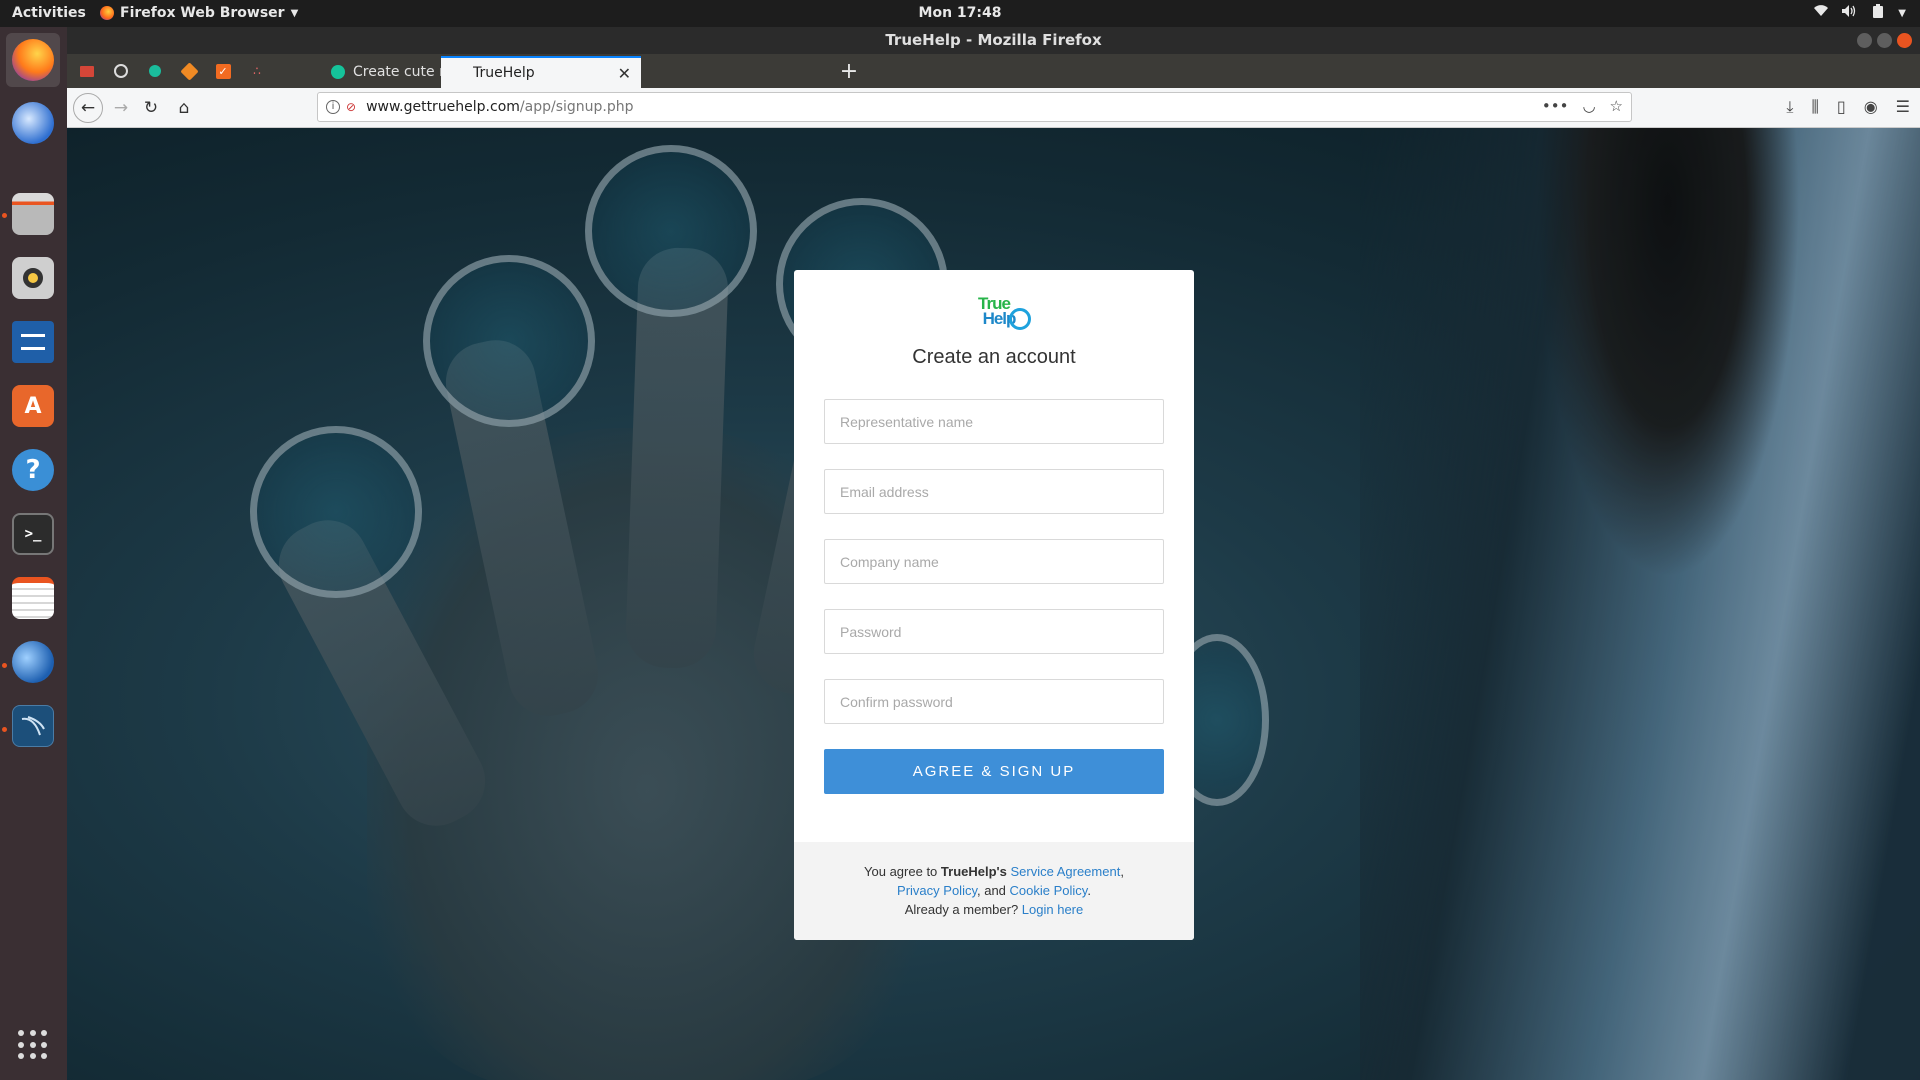  What do you see at coordinates (1860, 13) in the screenshot?
I see `system-tray: ▼` at bounding box center [1860, 13].